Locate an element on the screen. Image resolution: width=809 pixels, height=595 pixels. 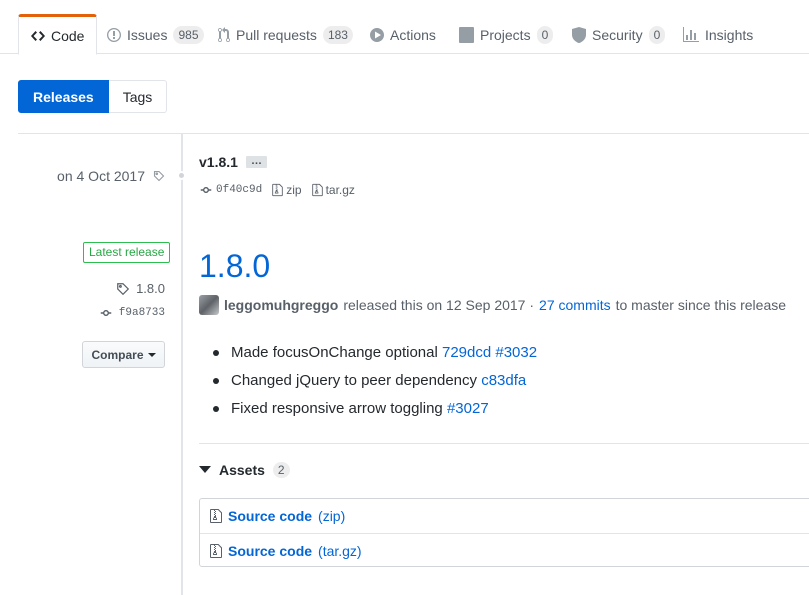
tab-insights: Insights is located at coordinates (718, 34).